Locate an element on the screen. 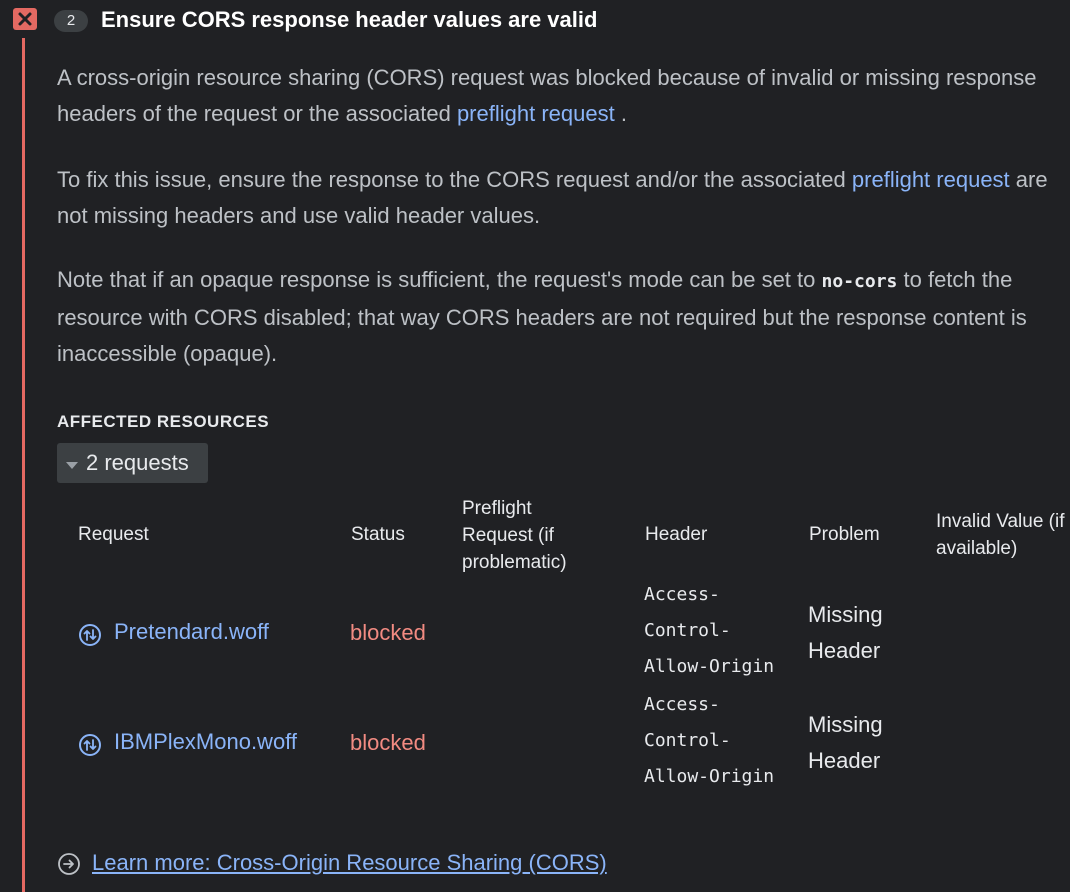 The height and width of the screenshot is (892, 1070). column-header-preflight: Preflight Request (if problematic) is located at coordinates (514, 535).